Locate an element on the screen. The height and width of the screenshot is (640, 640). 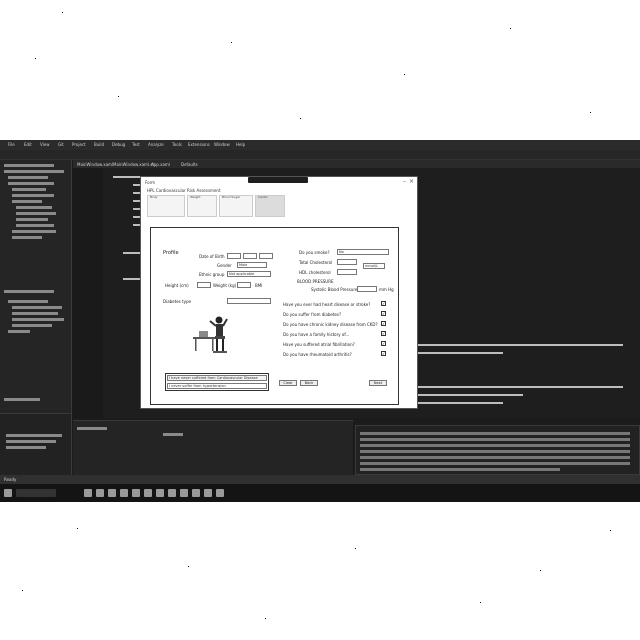
ethnic-select: Not applicable is located at coordinates (249, 274).